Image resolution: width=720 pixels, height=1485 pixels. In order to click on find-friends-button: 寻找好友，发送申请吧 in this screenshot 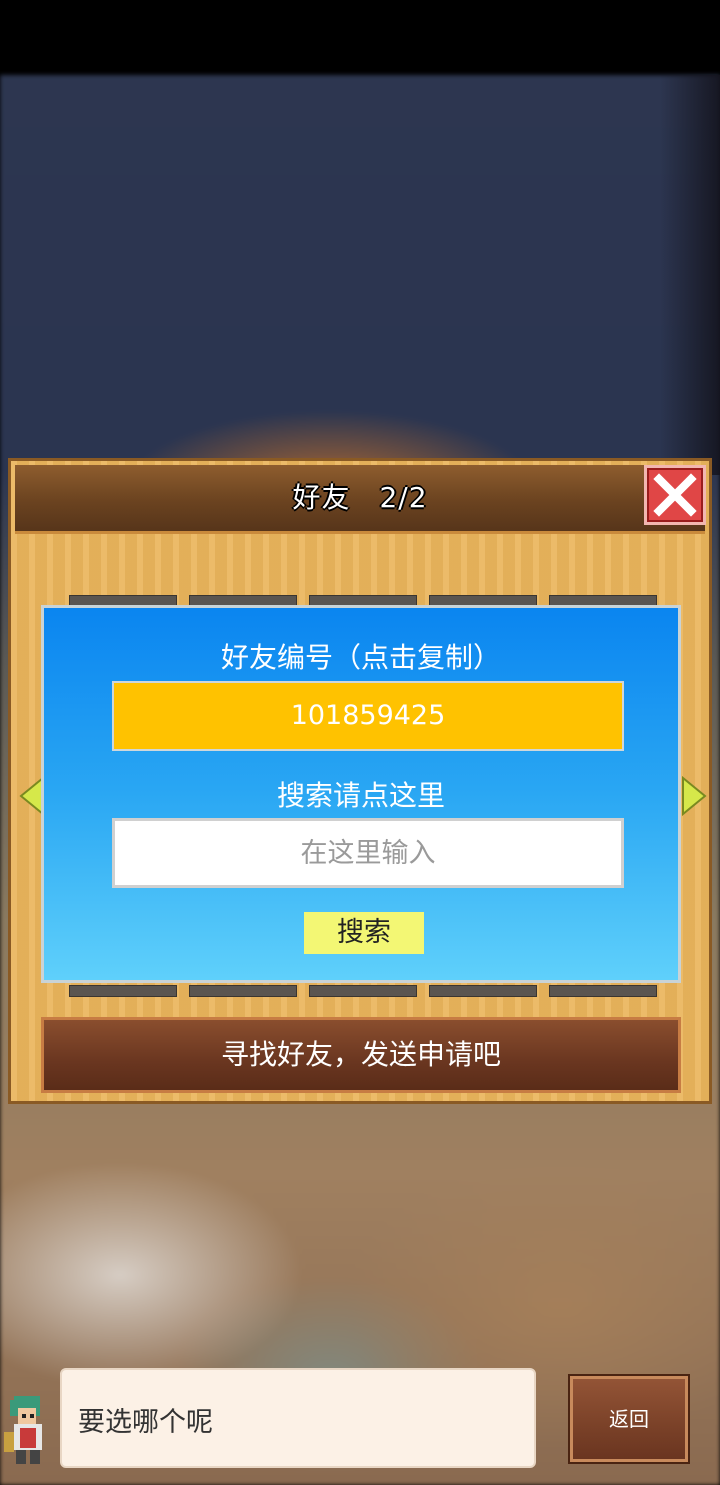, I will do `click(361, 1055)`.